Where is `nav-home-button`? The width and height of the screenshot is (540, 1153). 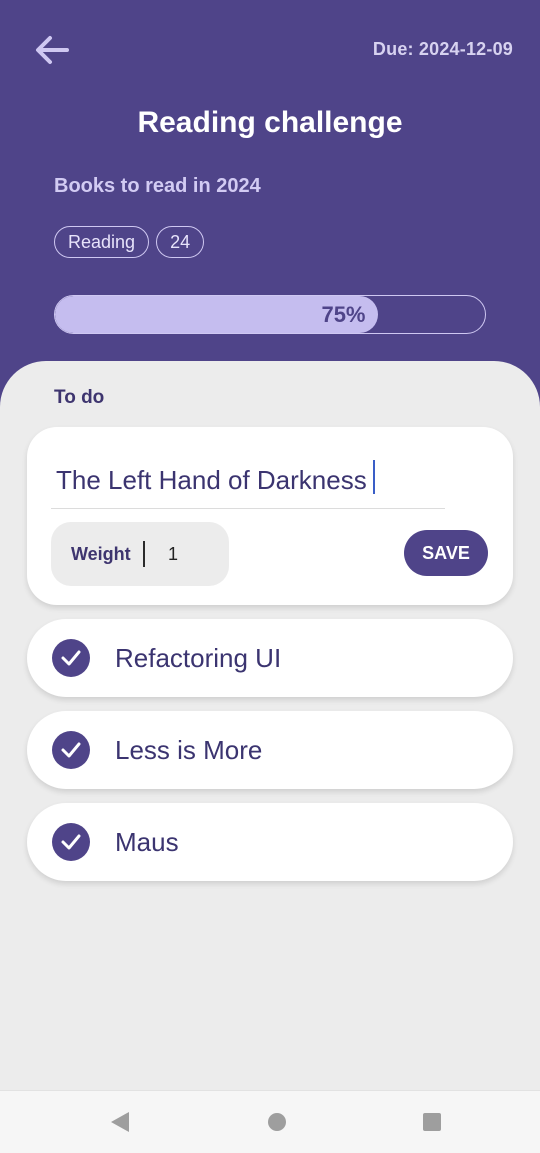
nav-home-button is located at coordinates (277, 1122).